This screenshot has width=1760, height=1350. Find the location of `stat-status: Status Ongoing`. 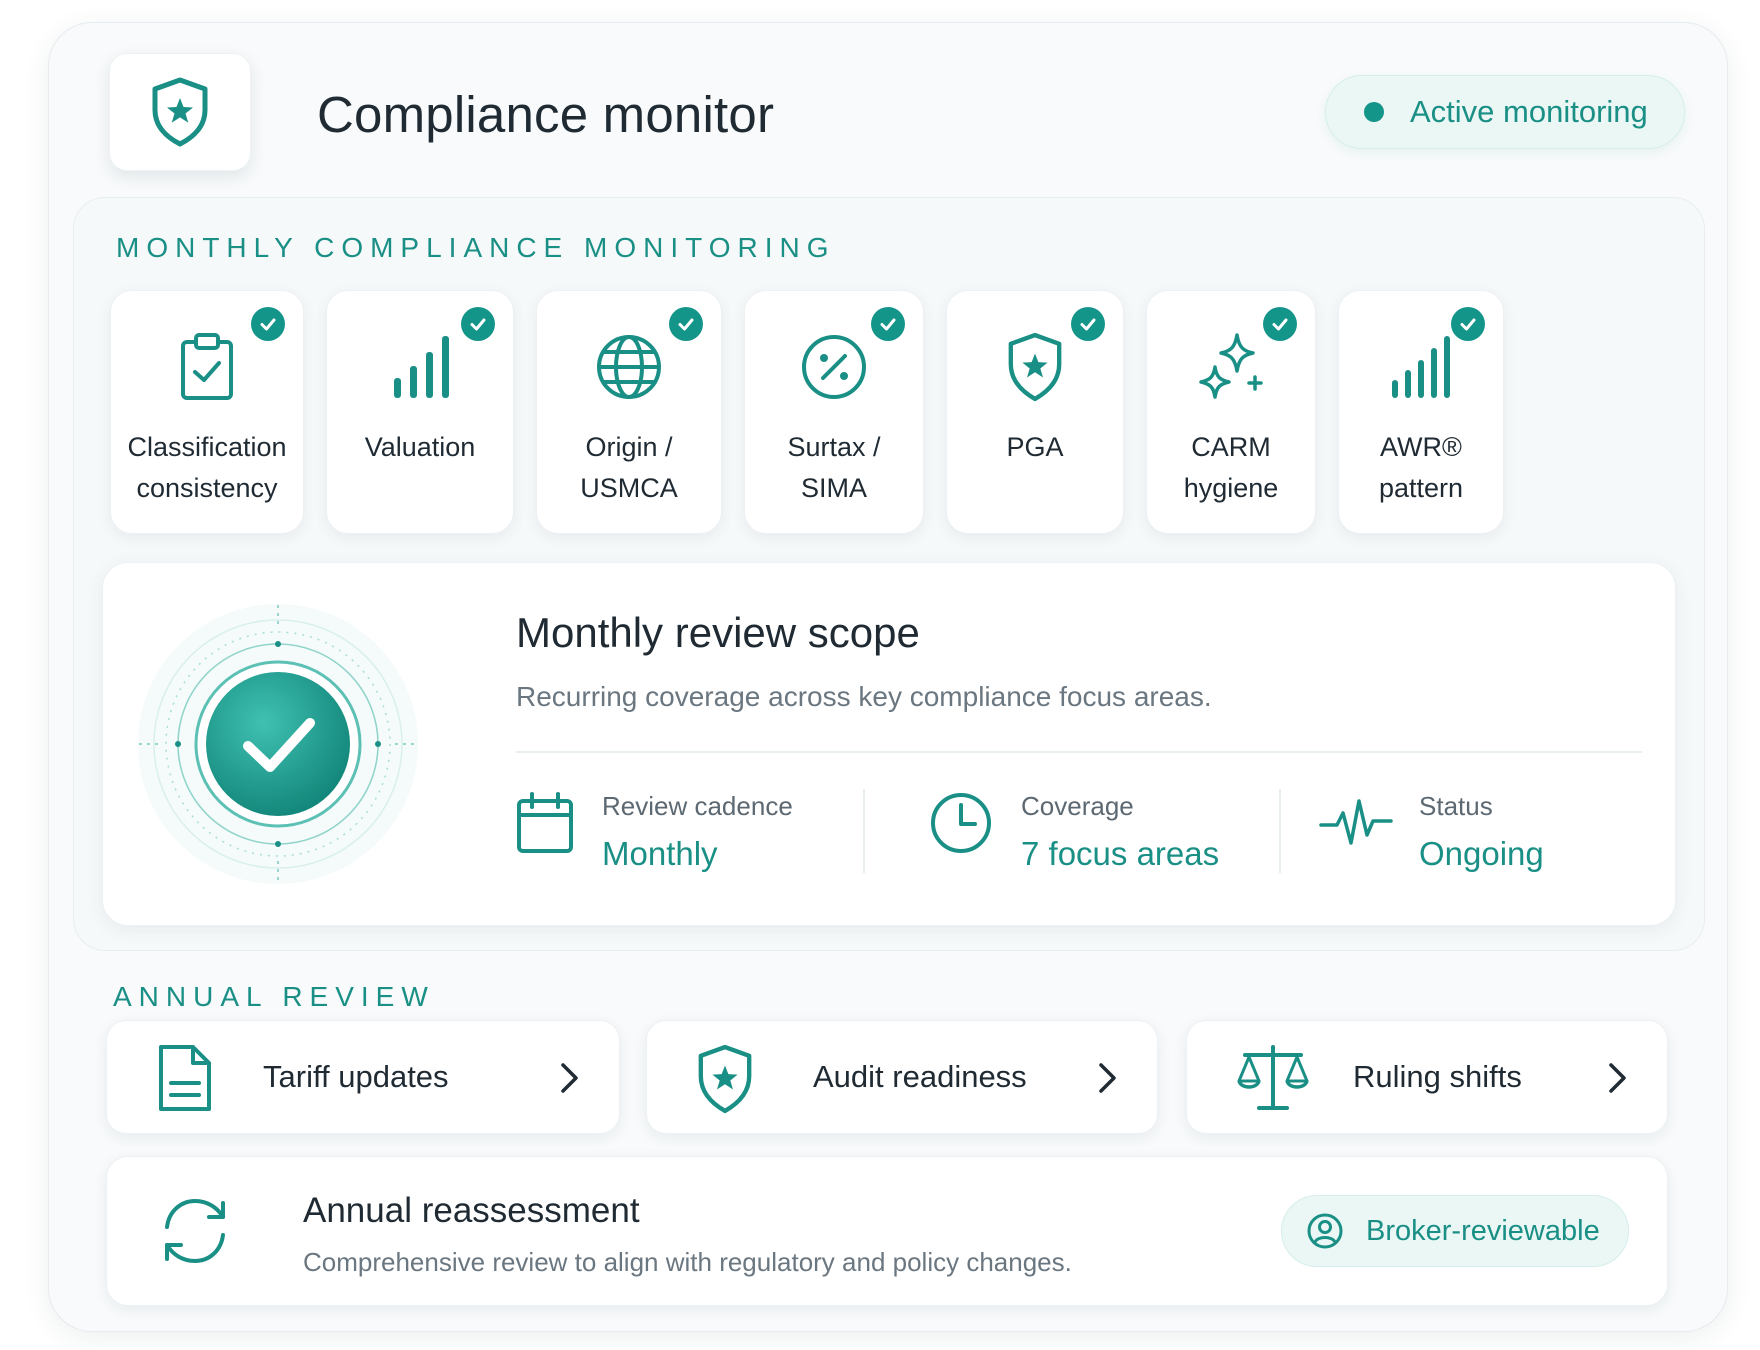

stat-status: Status Ongoing is located at coordinates (1479, 835).